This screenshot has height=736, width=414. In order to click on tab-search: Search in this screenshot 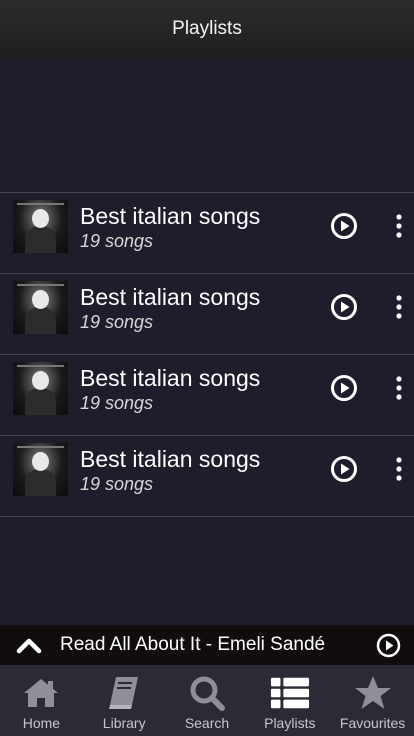, I will do `click(207, 700)`.